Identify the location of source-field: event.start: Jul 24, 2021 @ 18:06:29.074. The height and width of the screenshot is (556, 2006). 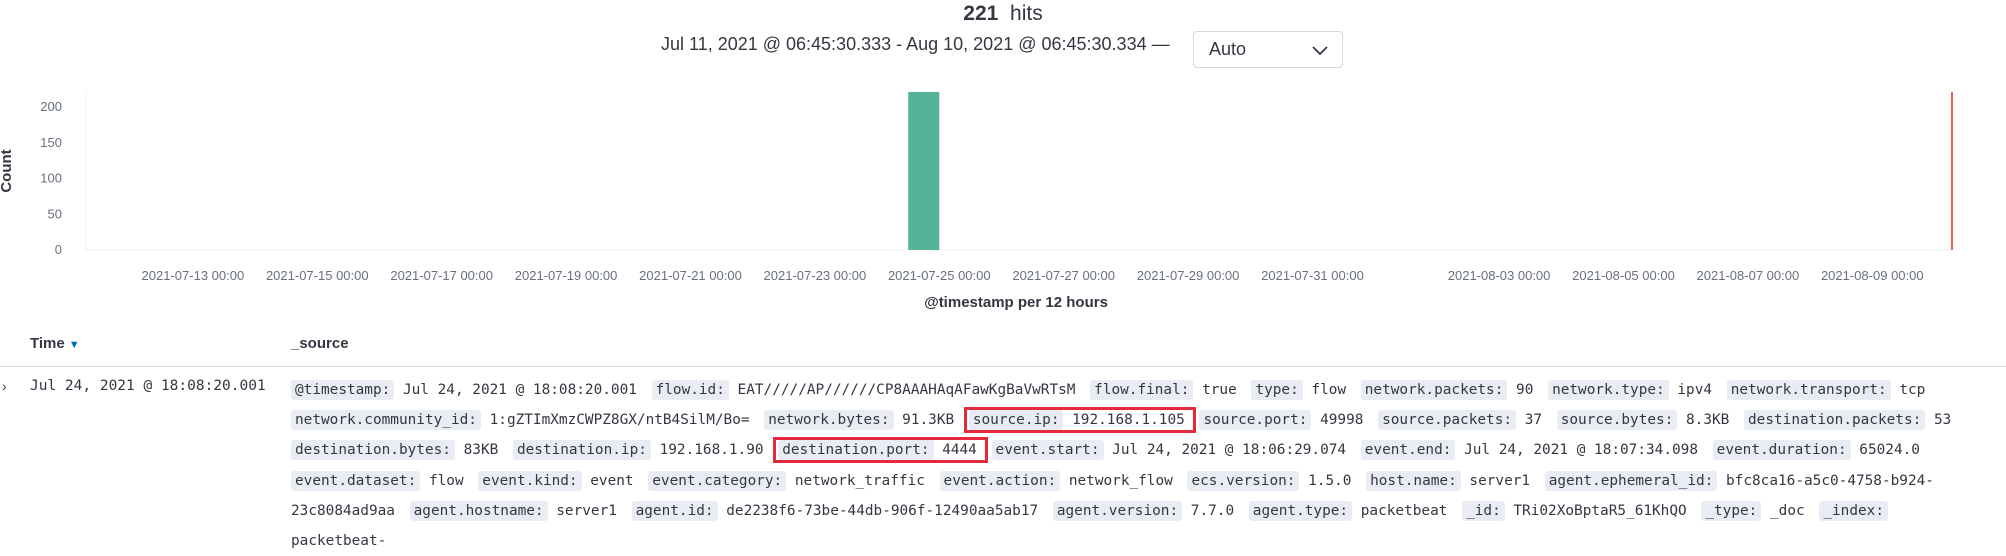
(1172, 450).